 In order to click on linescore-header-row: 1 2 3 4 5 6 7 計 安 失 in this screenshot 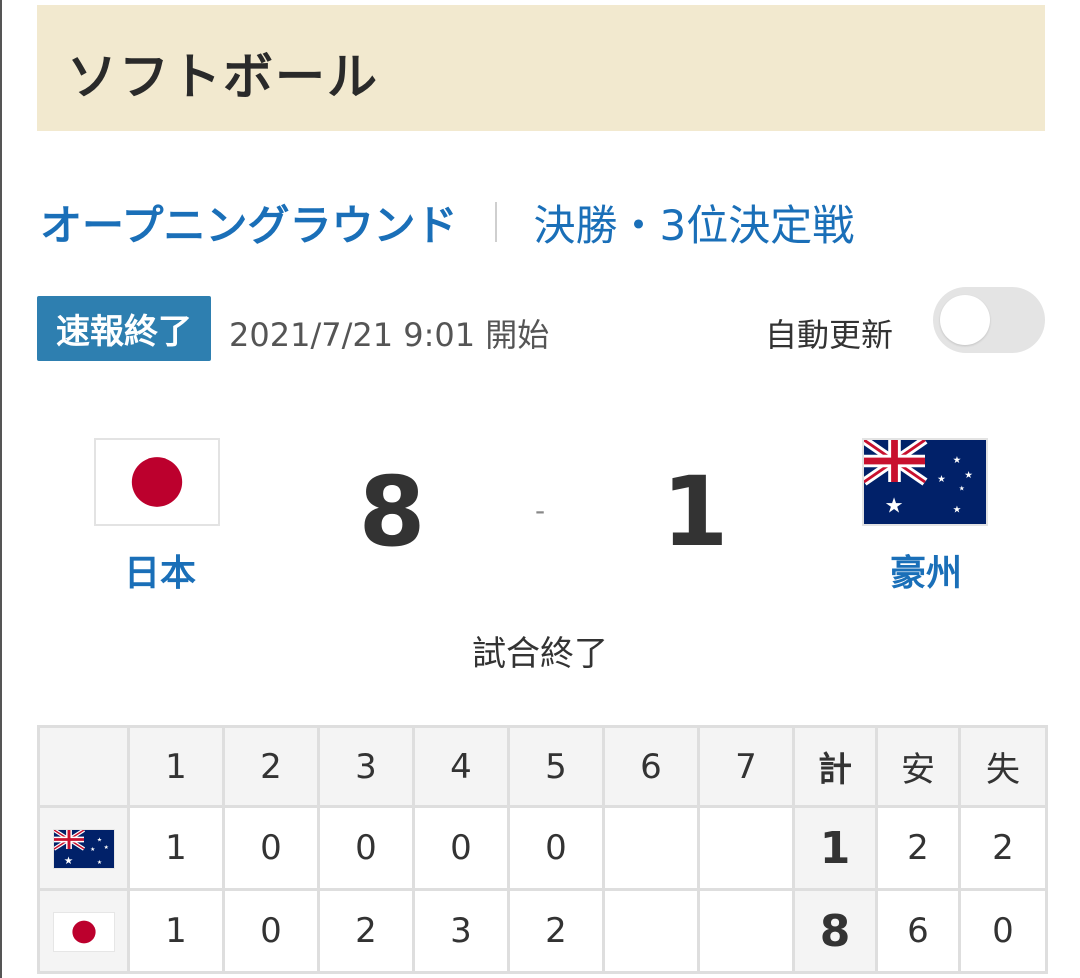, I will do `click(542, 766)`.